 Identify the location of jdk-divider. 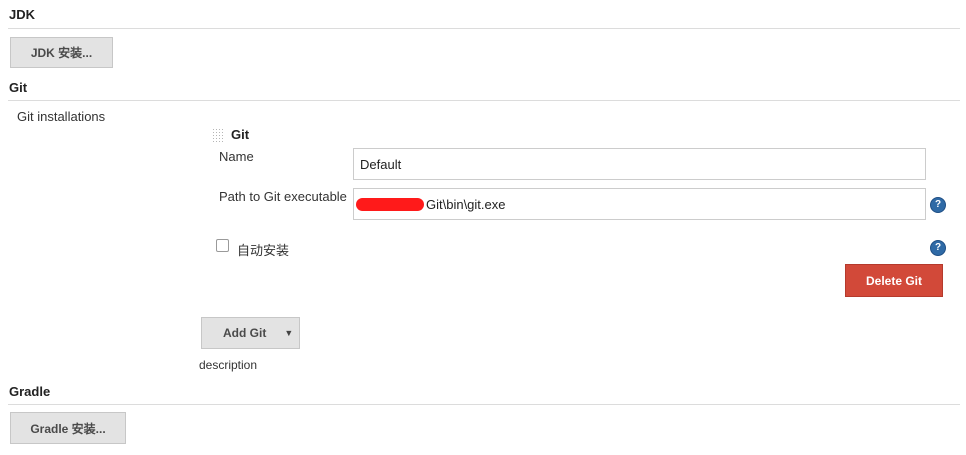
(484, 28).